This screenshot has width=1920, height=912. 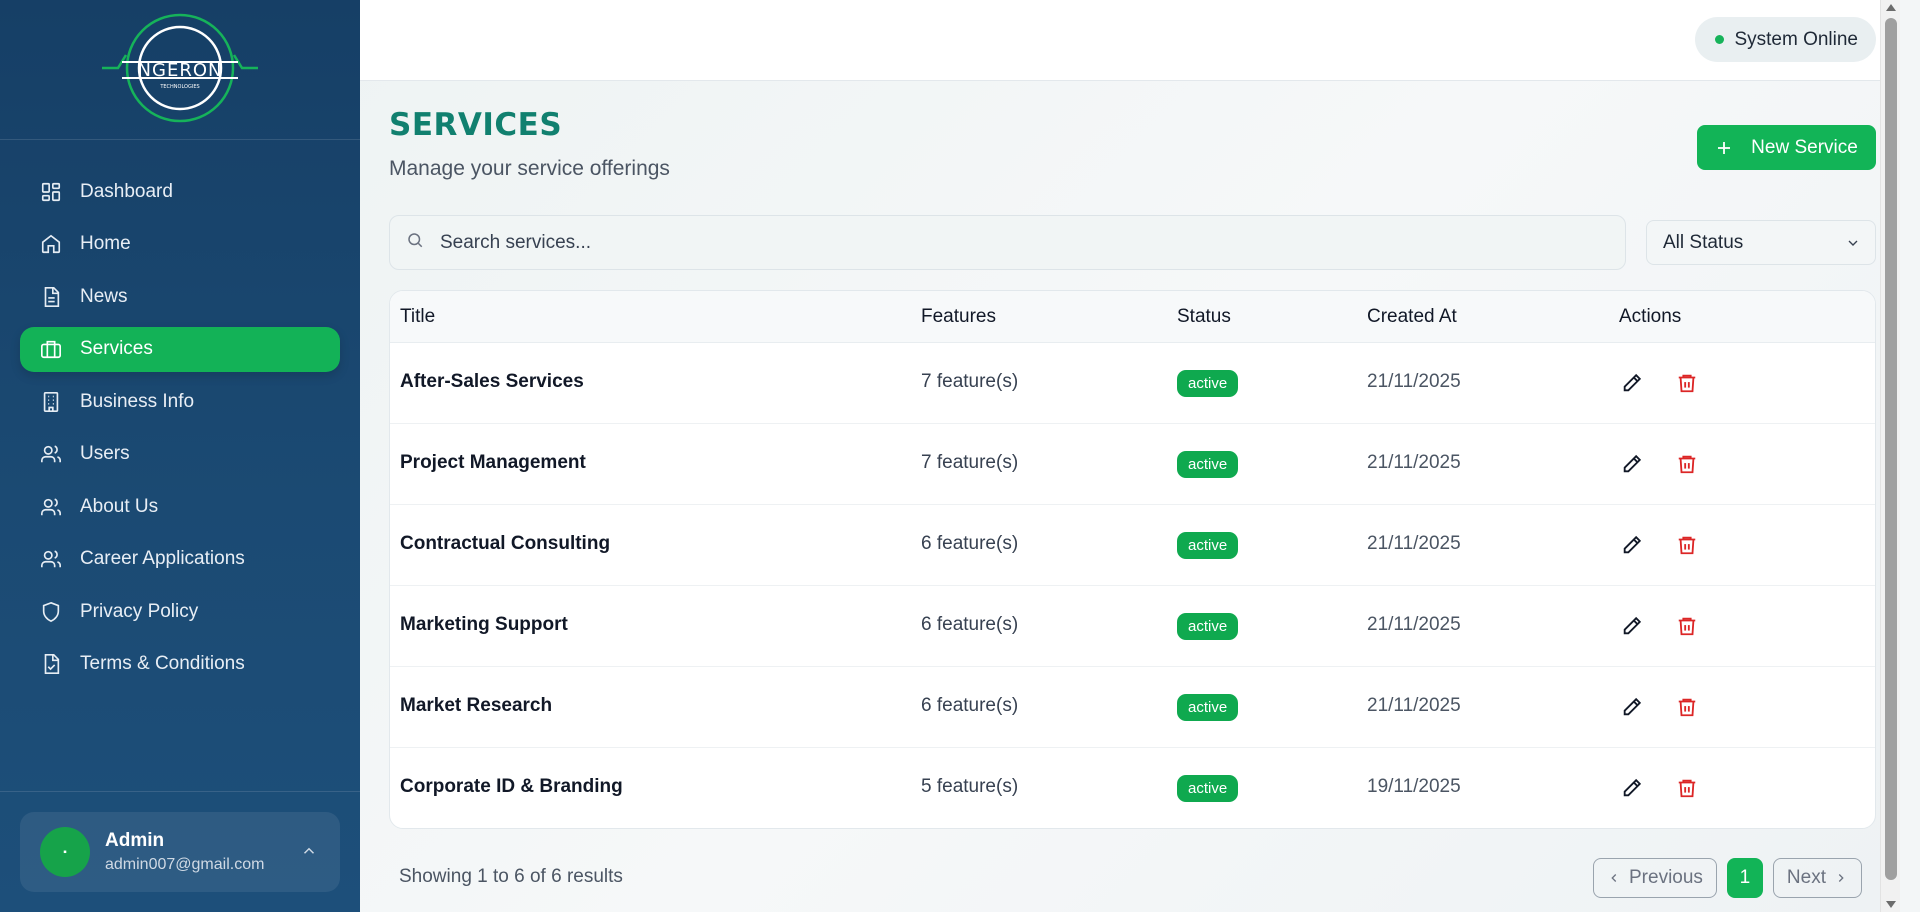 I want to click on briefcase-icon, so click(x=51, y=349).